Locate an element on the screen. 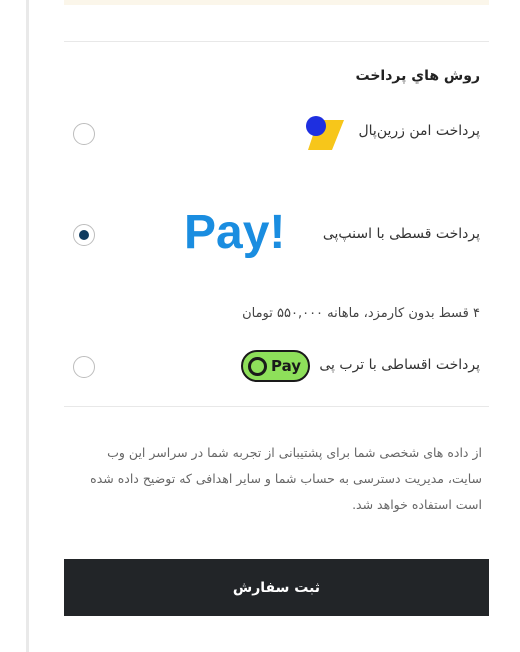 This screenshot has width=520, height=652. payment-option-label: پرداخت قسطی با اسنپ‌پی is located at coordinates (401, 234).